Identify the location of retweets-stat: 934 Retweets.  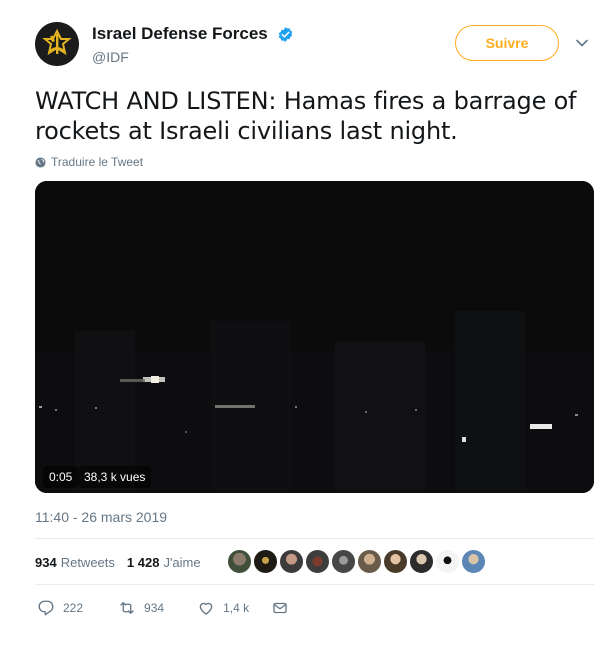
(75, 562).